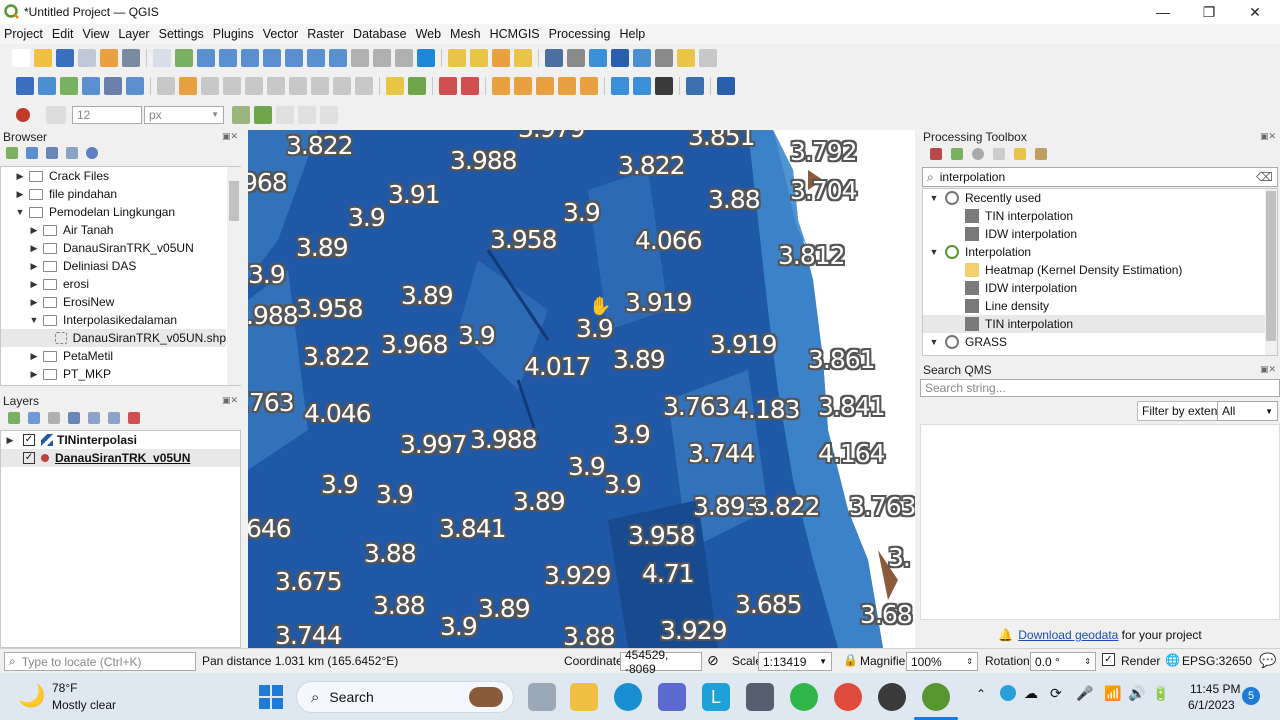 This screenshot has width=1280, height=720. Describe the element at coordinates (642, 86) in the screenshot. I see `help-icon` at that location.